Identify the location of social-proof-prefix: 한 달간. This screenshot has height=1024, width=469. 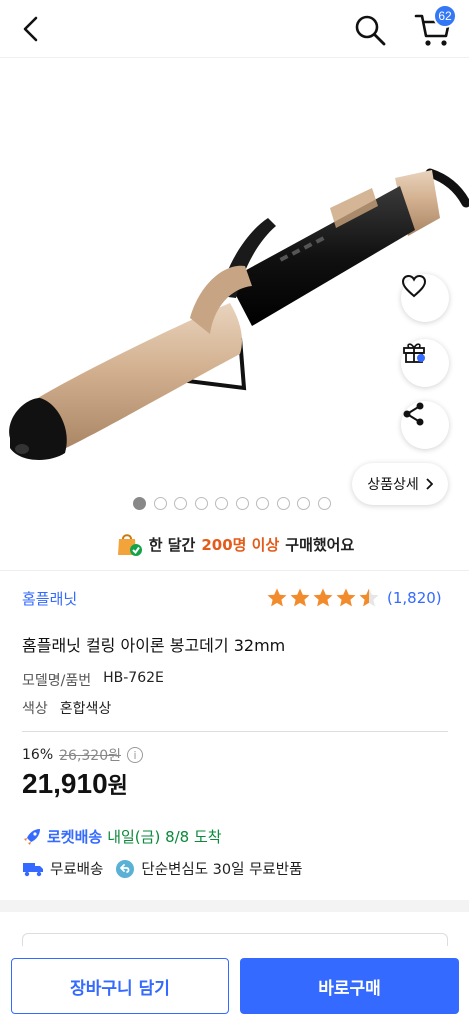
(172, 544).